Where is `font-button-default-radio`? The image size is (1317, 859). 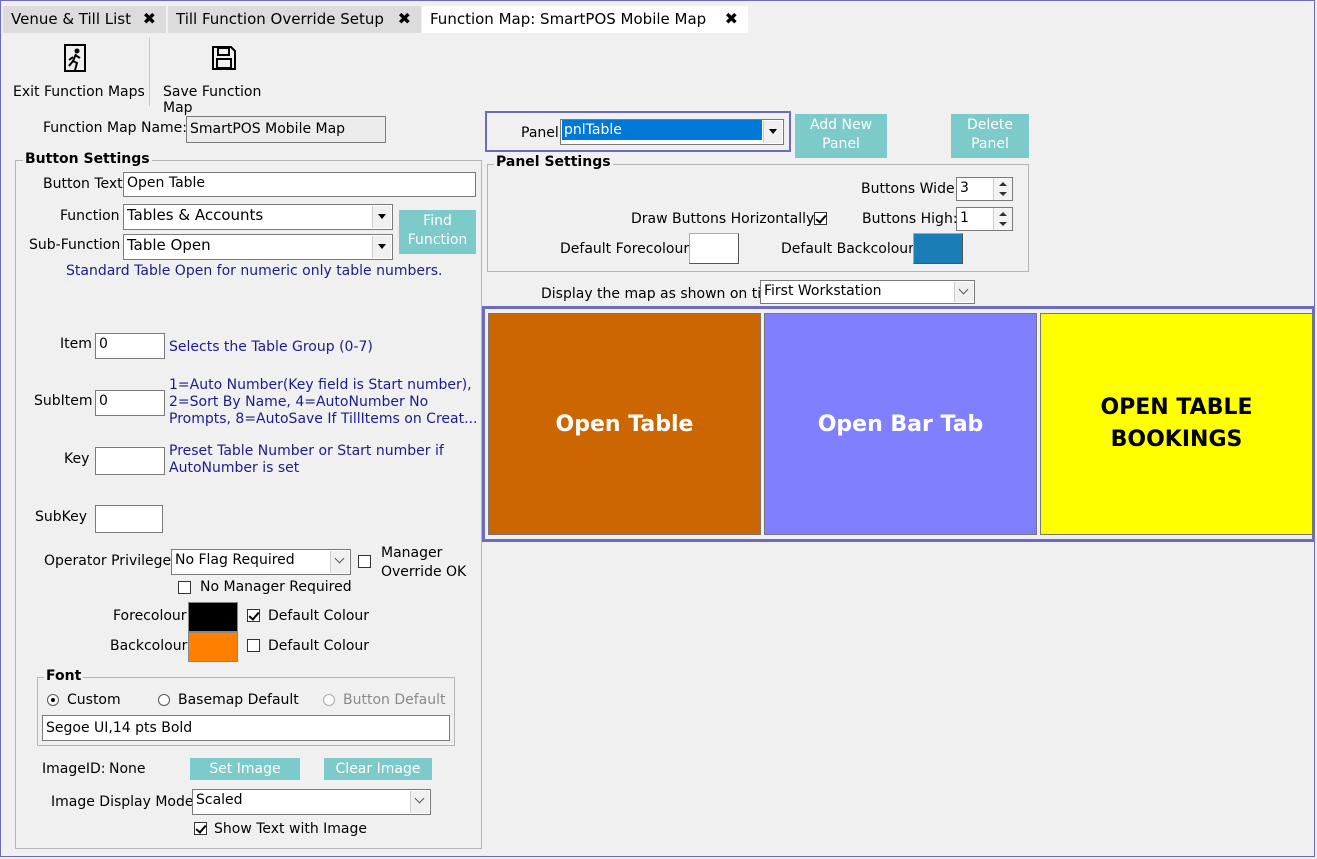
font-button-default-radio is located at coordinates (329, 700).